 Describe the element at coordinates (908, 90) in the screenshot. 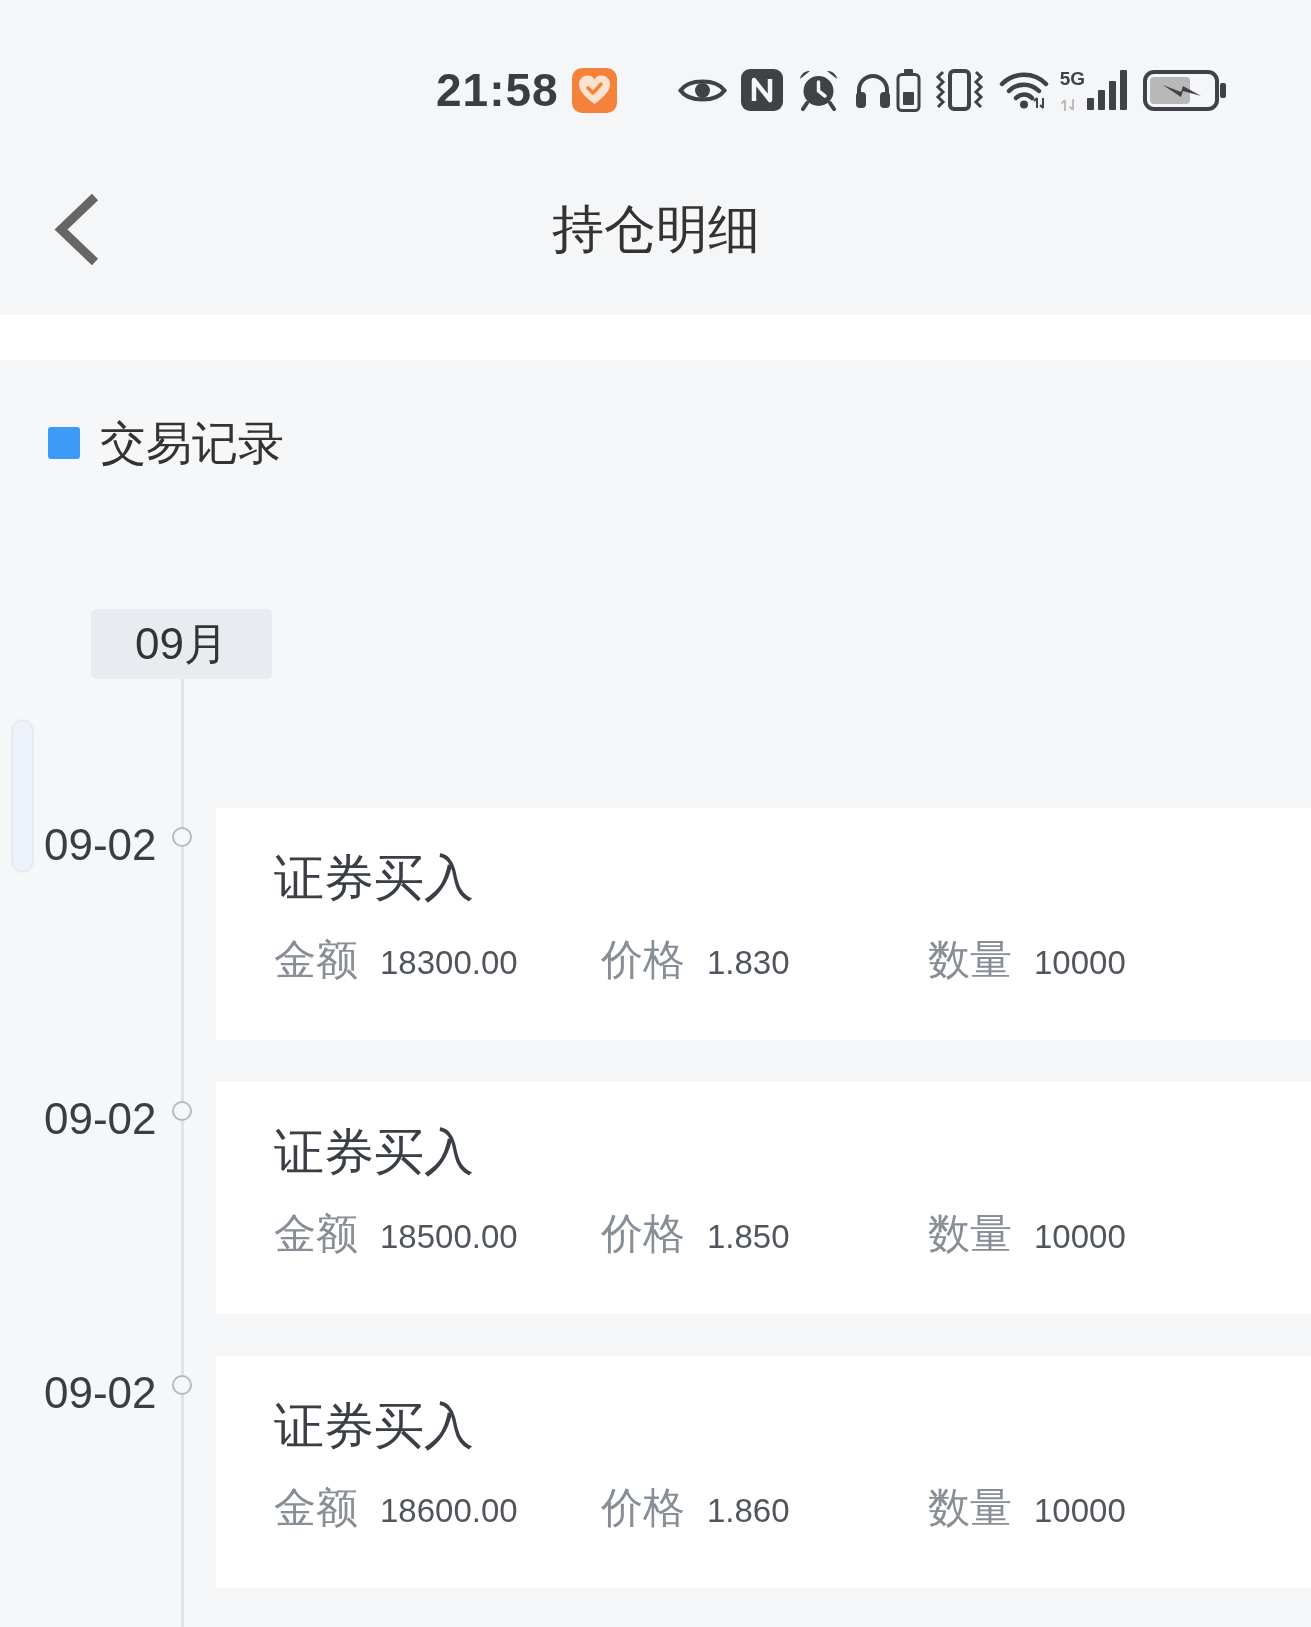

I see `battery-level-icon` at that location.